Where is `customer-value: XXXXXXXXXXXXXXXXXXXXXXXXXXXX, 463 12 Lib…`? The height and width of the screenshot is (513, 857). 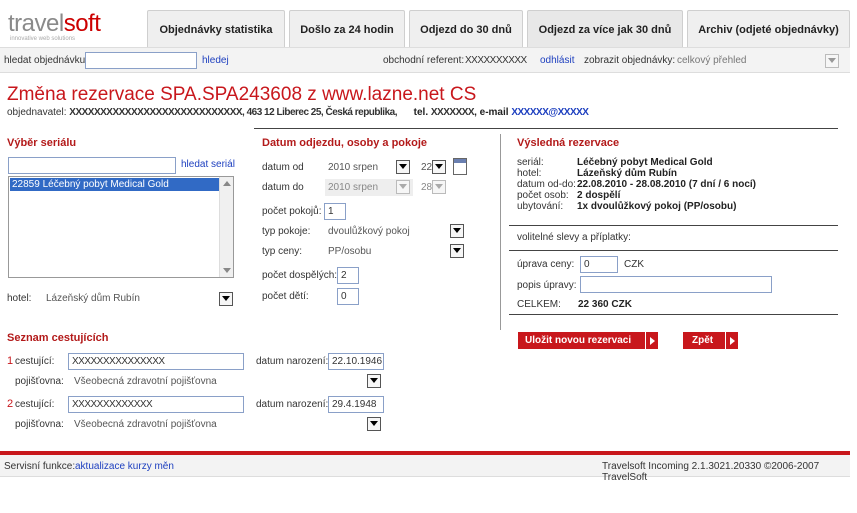
customer-value: XXXXXXXXXXXXXXXXXXXXXXXXXXXX, 463 12 Lib… is located at coordinates (233, 112).